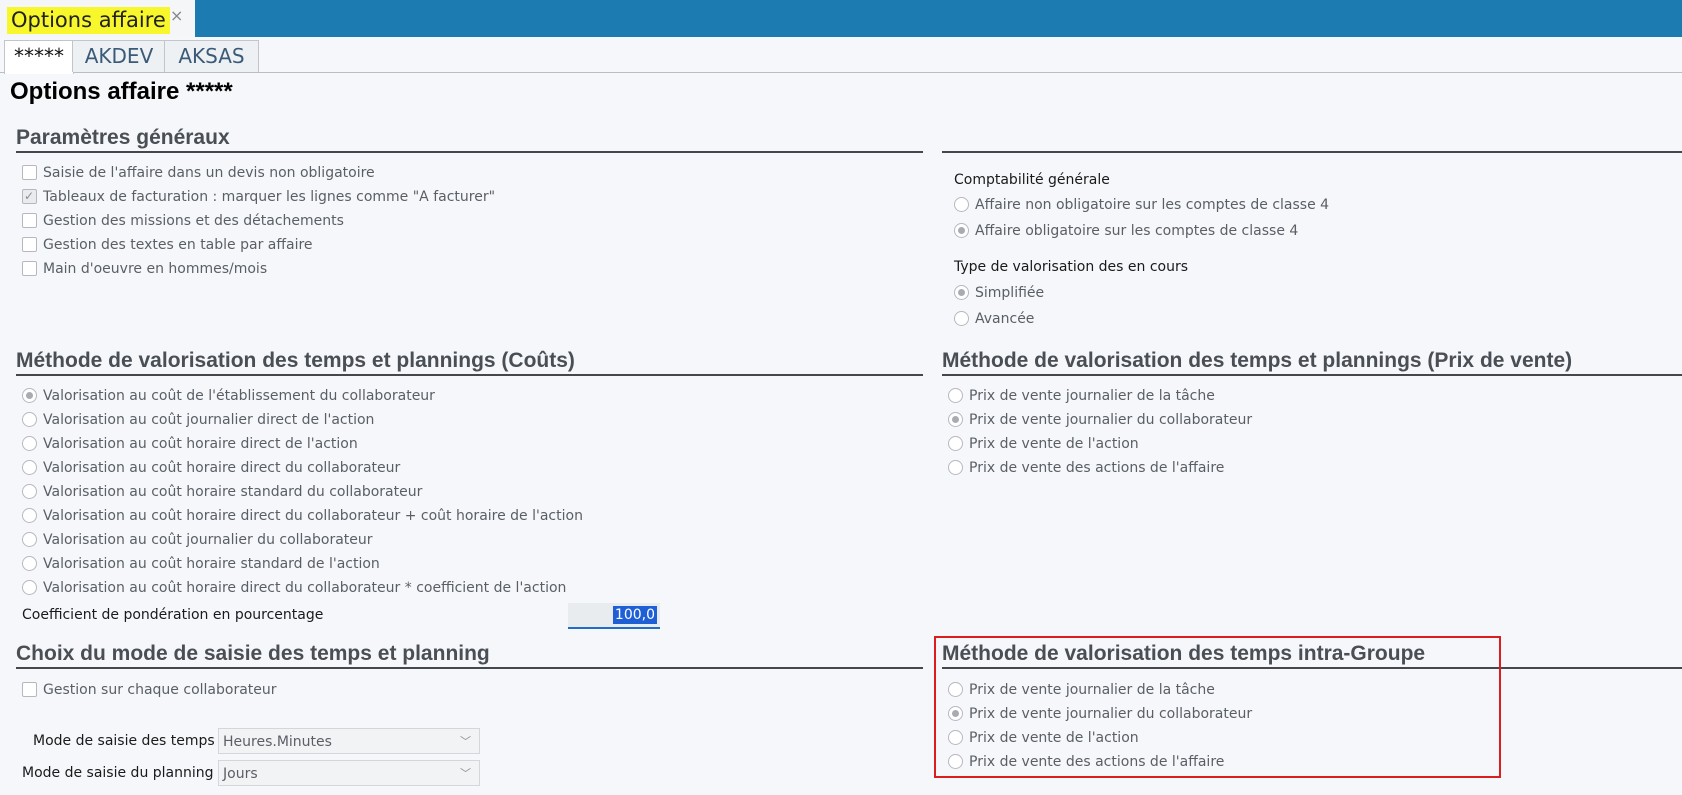 This screenshot has width=1682, height=795. I want to click on radio-row: Prix de vente de l'action, so click(1043, 444).